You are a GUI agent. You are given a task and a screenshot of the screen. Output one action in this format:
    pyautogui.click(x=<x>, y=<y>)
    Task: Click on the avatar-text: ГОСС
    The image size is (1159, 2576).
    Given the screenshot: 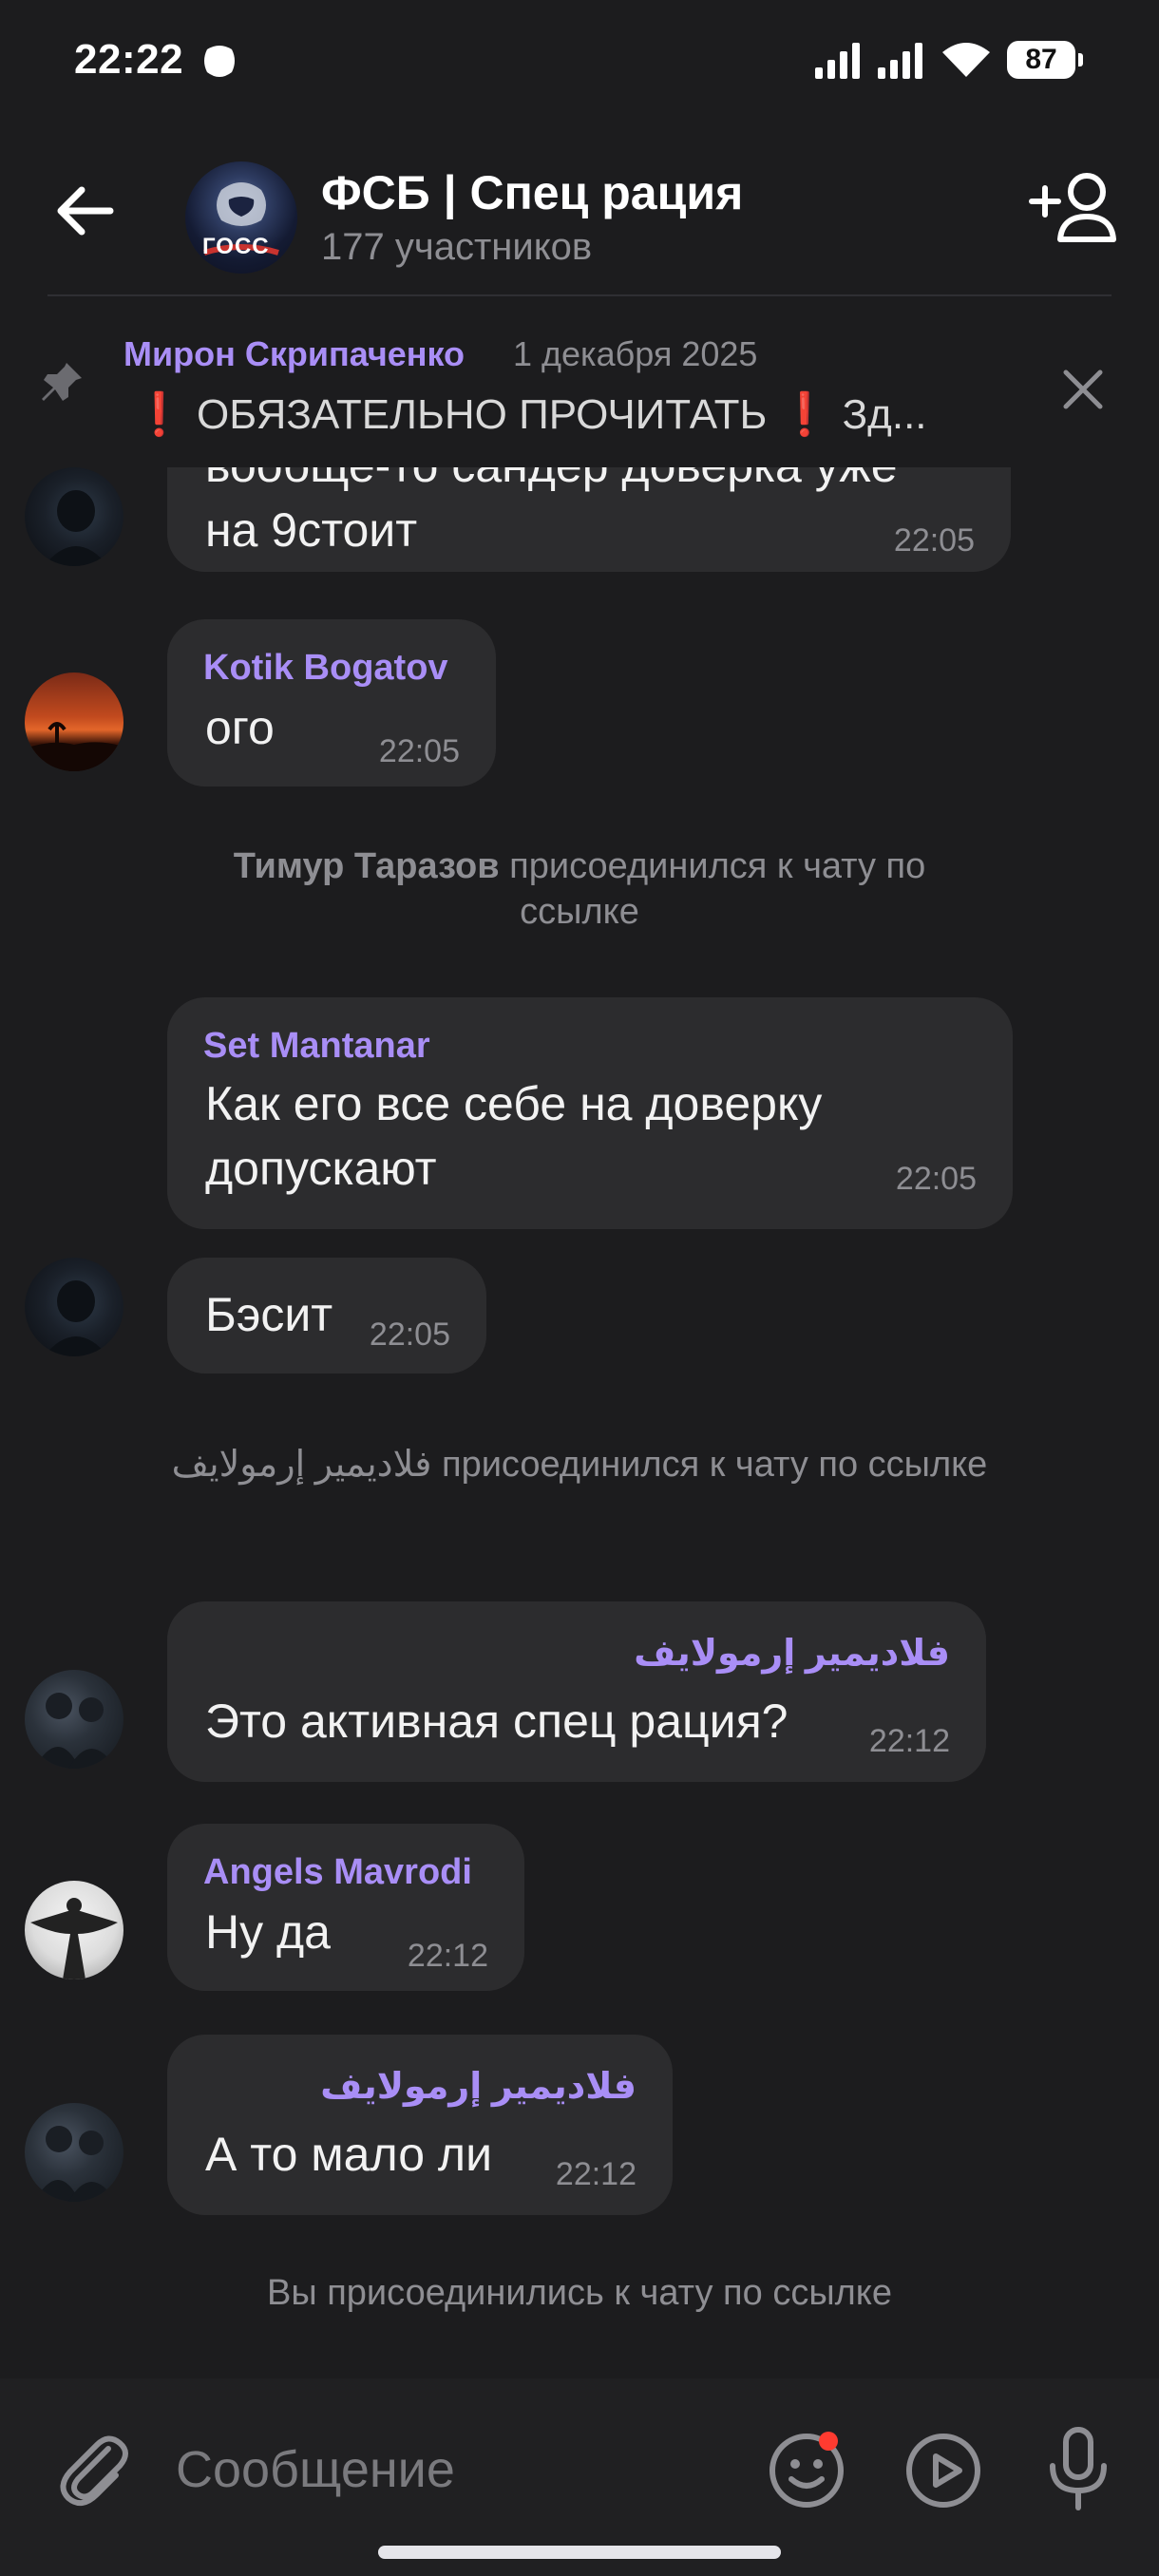 What is the action you would take?
    pyautogui.click(x=236, y=246)
    